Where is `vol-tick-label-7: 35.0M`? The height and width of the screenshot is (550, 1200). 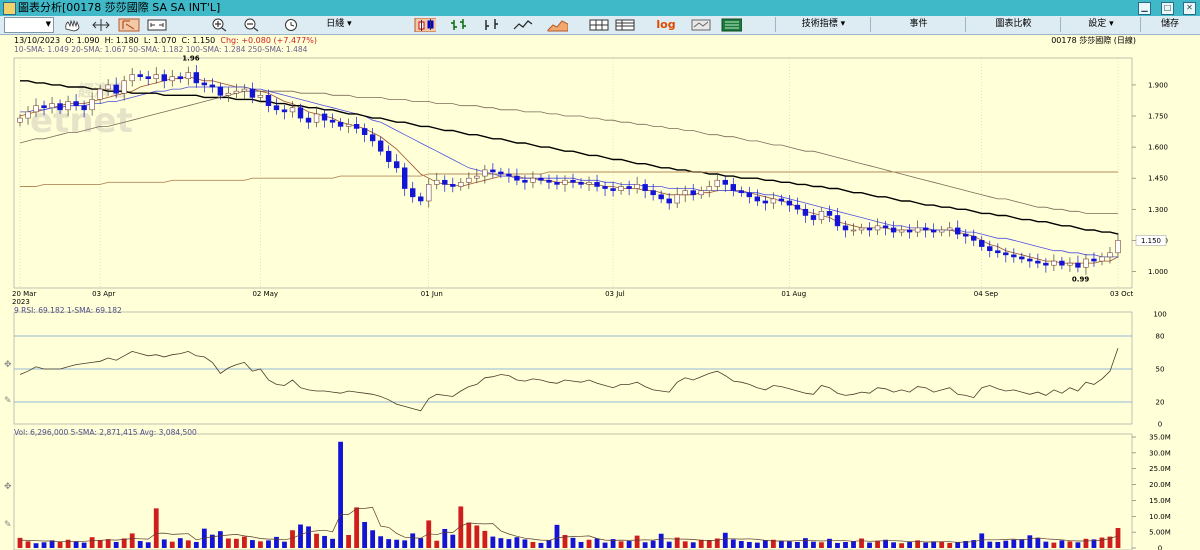 vol-tick-label-7: 35.0M is located at coordinates (1160, 438).